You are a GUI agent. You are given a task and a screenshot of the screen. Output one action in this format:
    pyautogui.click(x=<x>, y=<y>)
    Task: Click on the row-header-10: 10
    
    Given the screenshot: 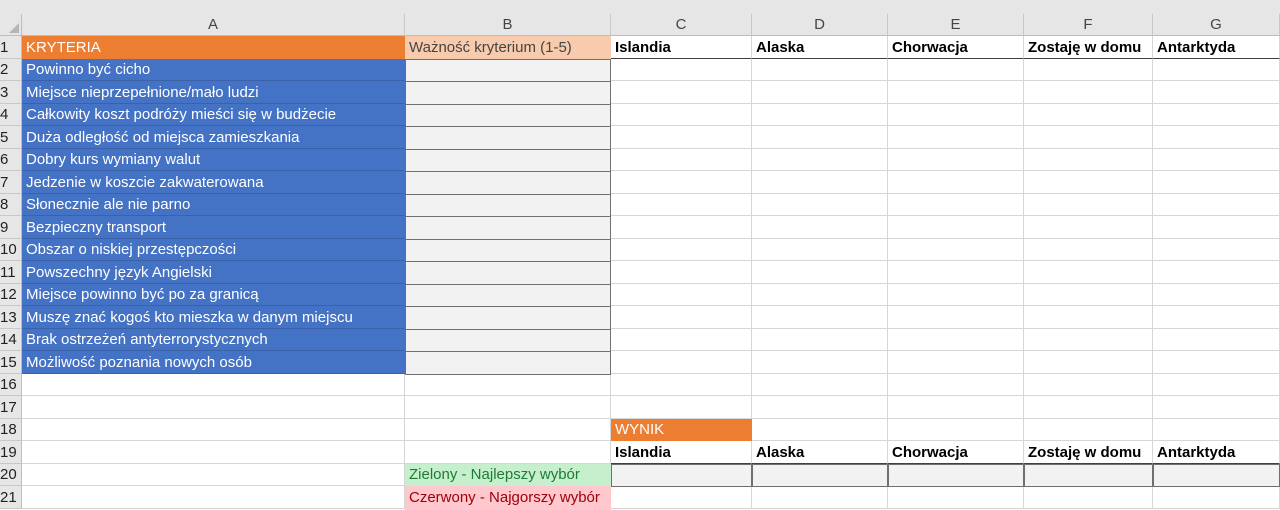 What is the action you would take?
    pyautogui.click(x=11, y=250)
    